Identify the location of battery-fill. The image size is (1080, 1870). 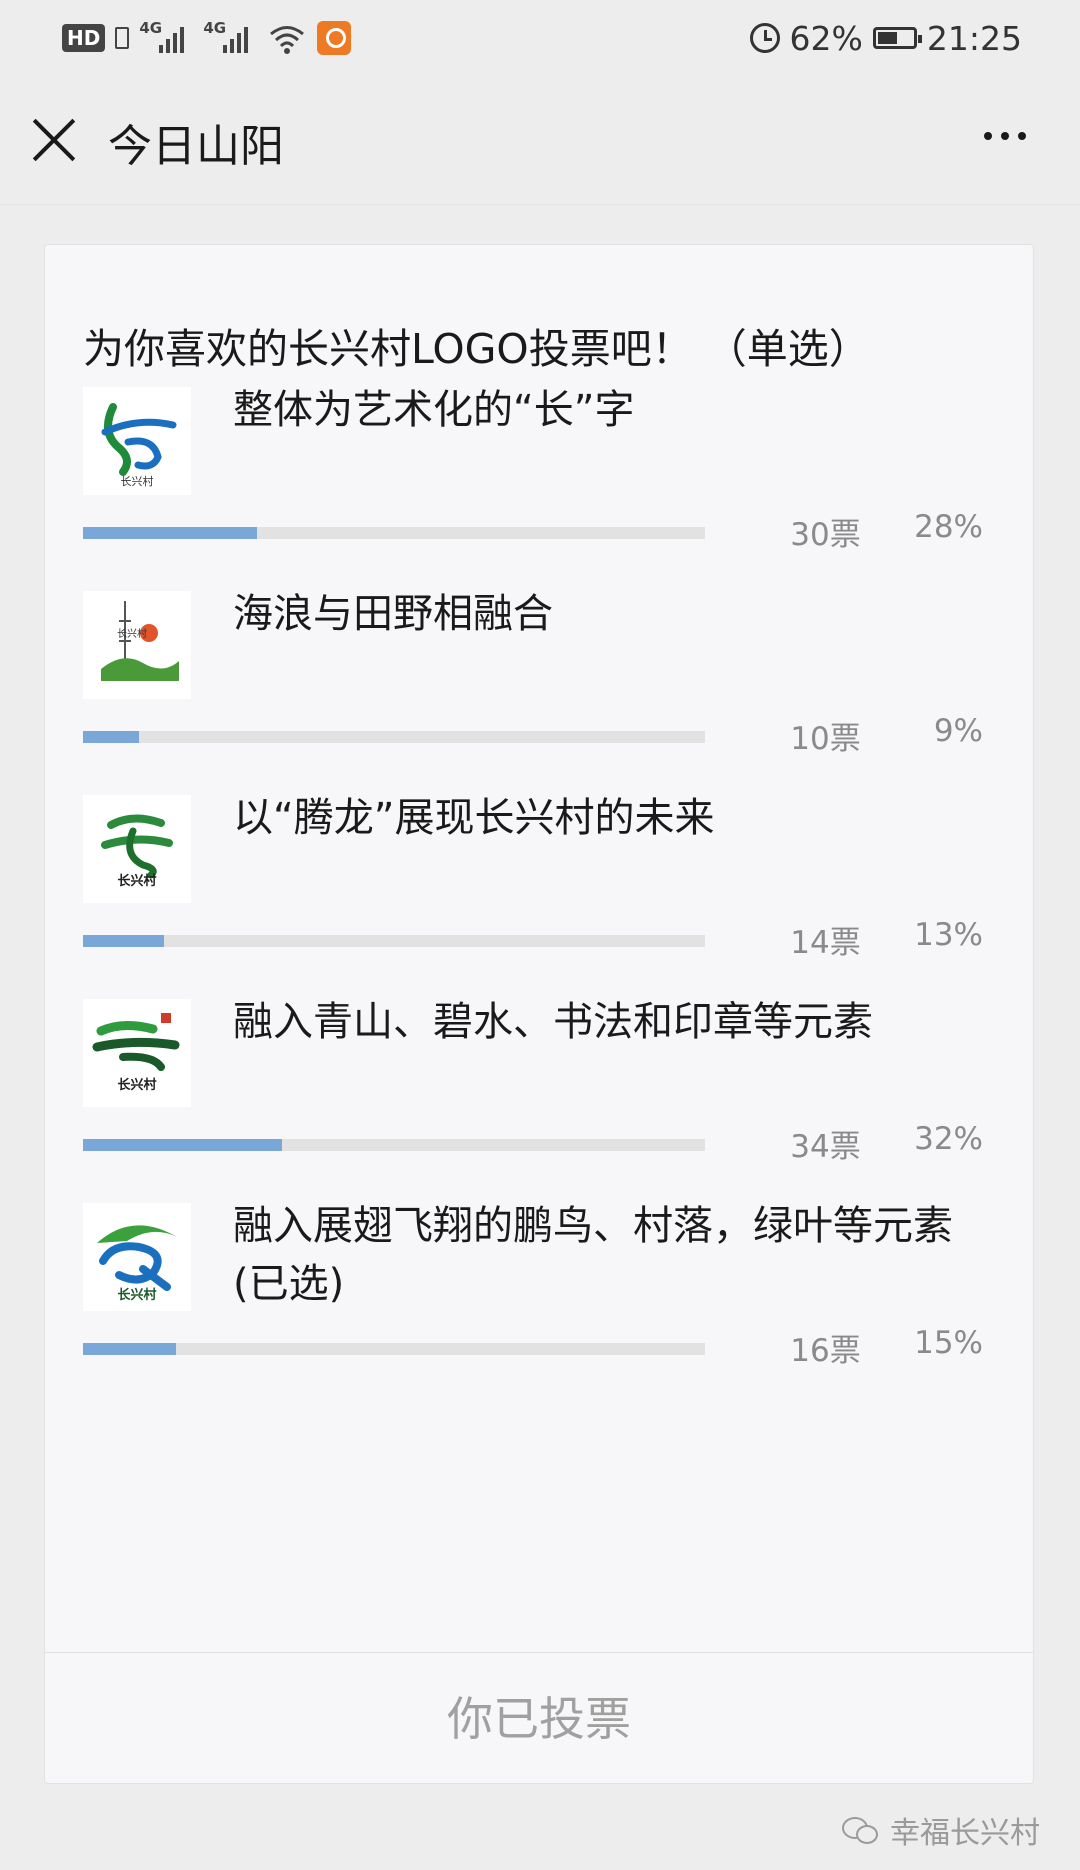
(887, 38).